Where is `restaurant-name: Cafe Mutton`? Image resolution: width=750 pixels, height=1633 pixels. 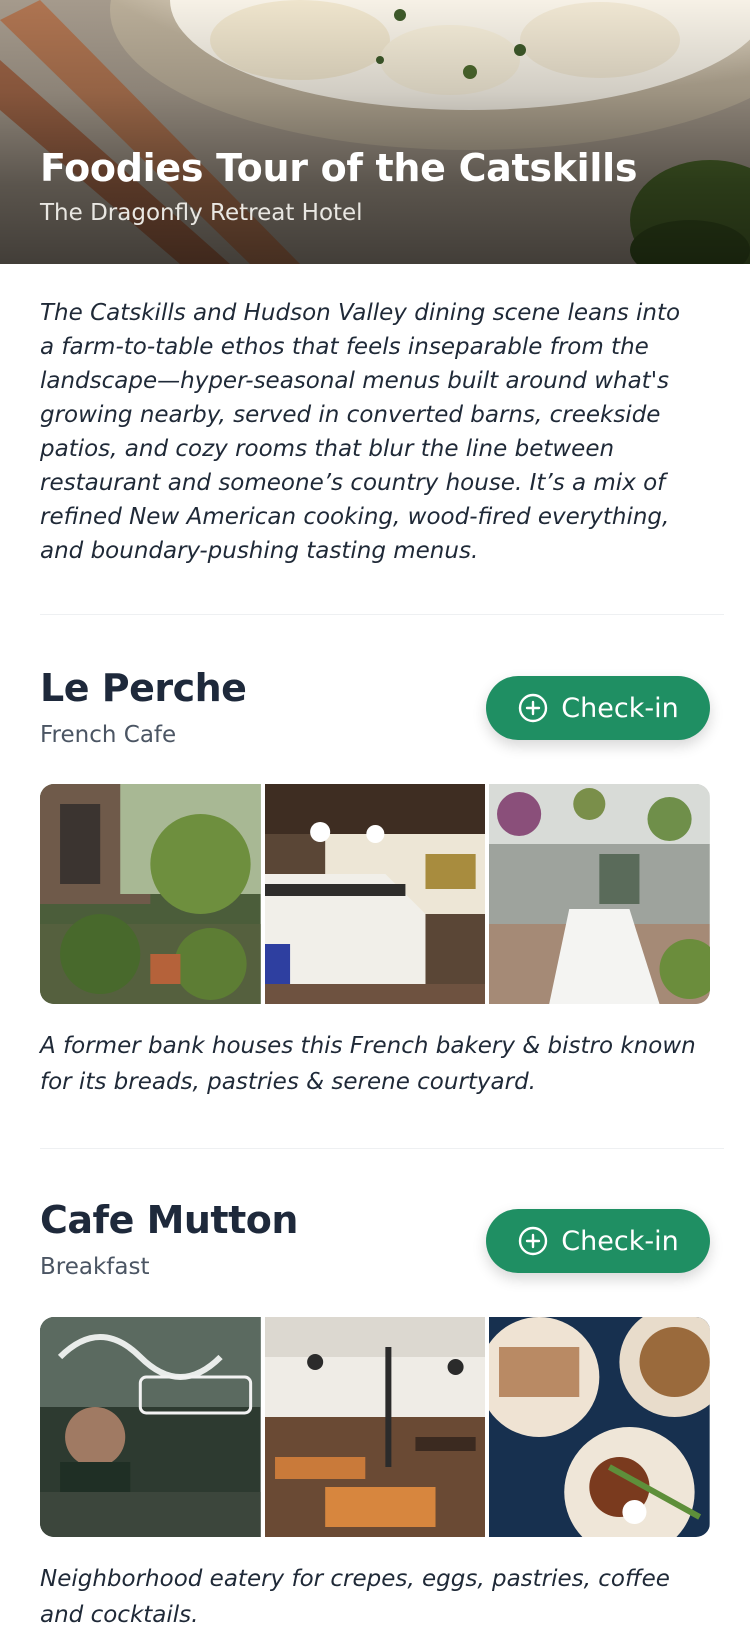
restaurant-name: Cafe Mutton is located at coordinates (169, 1220).